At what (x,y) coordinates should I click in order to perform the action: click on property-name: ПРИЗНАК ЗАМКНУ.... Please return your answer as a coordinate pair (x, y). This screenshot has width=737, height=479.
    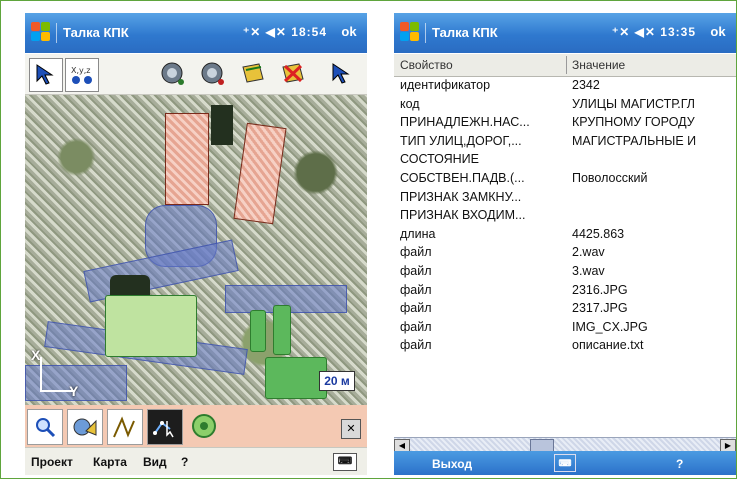
    Looking at the image, I should click on (461, 196).